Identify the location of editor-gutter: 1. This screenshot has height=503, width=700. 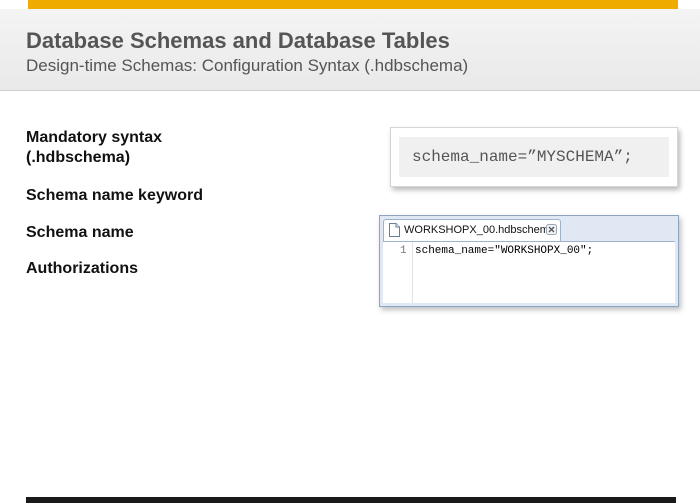
(398, 272).